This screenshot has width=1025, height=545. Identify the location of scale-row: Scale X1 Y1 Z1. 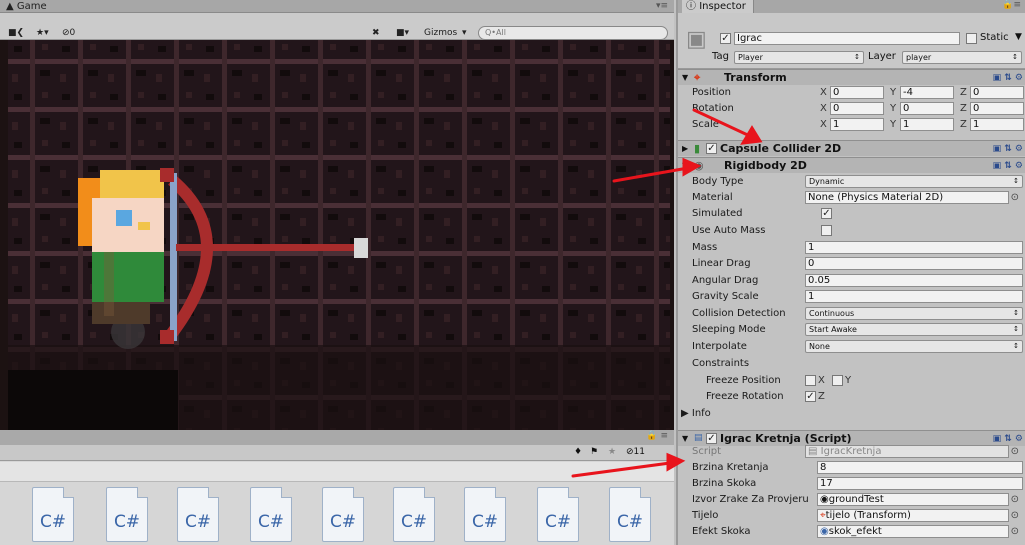
(851, 125).